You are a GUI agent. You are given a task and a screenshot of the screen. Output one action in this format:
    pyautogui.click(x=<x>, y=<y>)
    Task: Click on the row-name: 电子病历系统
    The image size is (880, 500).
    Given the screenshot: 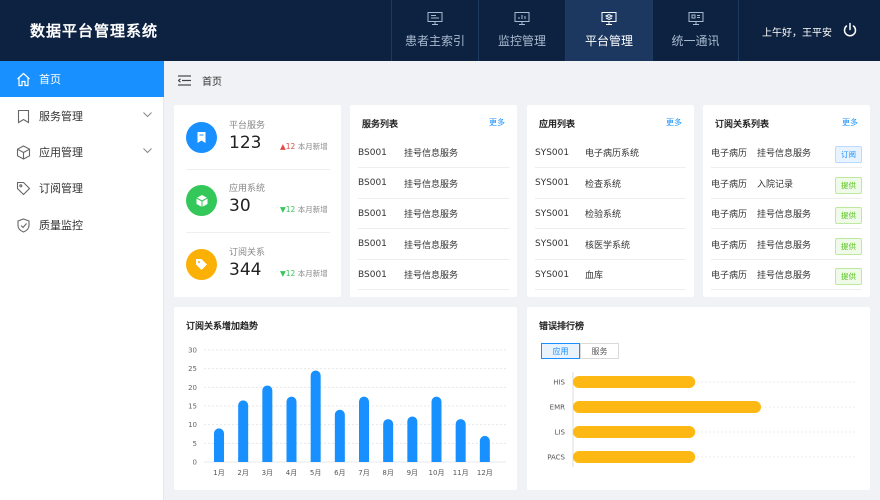 What is the action you would take?
    pyautogui.click(x=612, y=154)
    